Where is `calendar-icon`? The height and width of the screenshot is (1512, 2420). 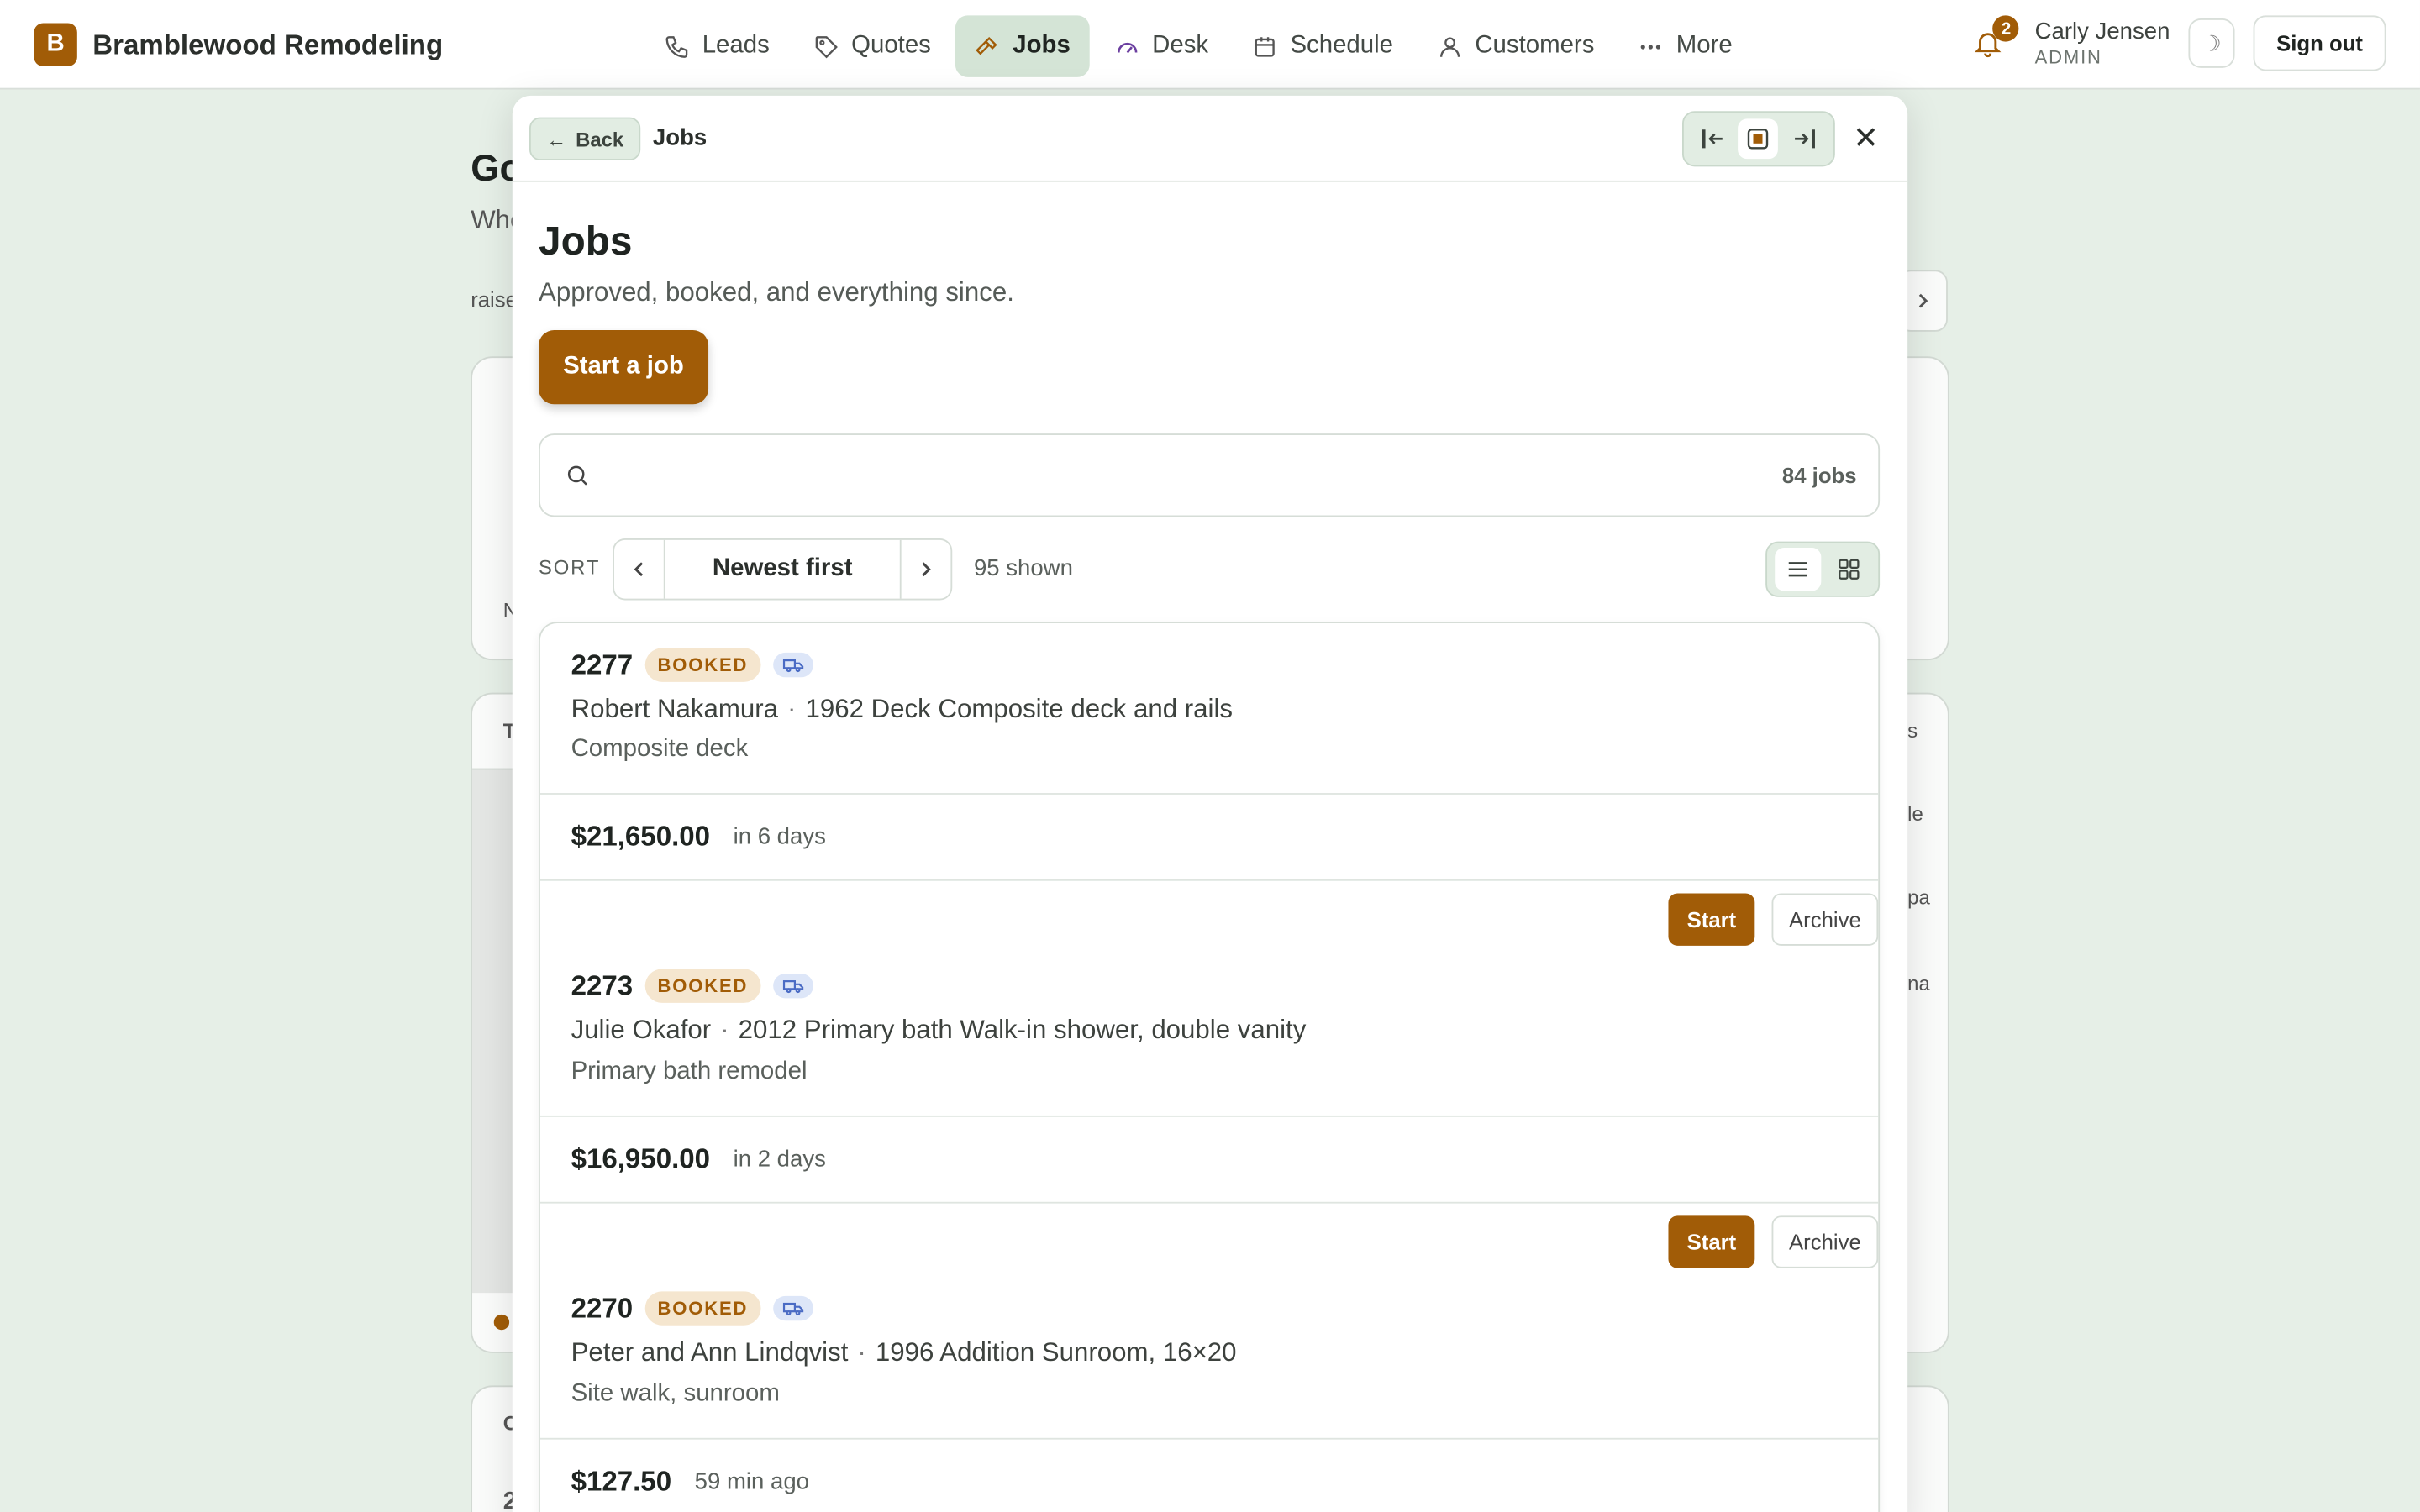
calendar-icon is located at coordinates (1265, 46).